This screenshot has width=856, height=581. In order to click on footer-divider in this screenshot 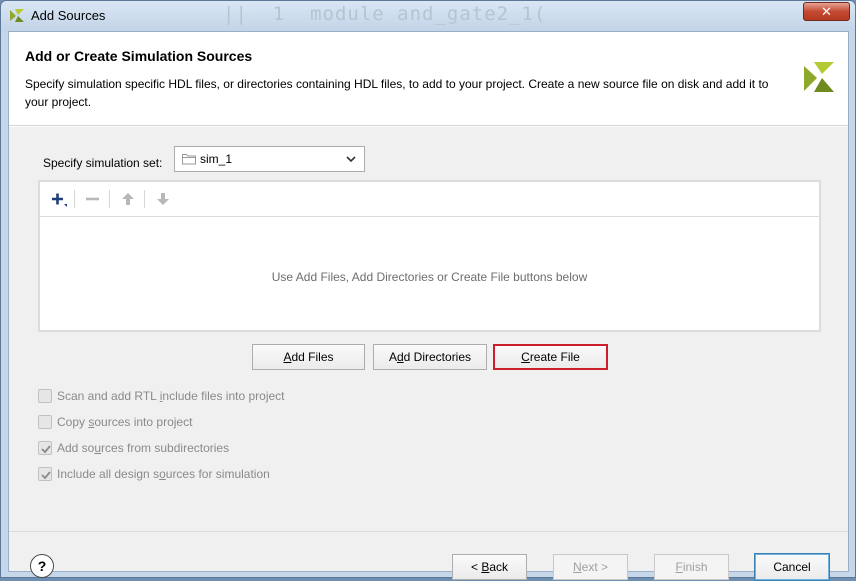, I will do `click(428, 531)`.